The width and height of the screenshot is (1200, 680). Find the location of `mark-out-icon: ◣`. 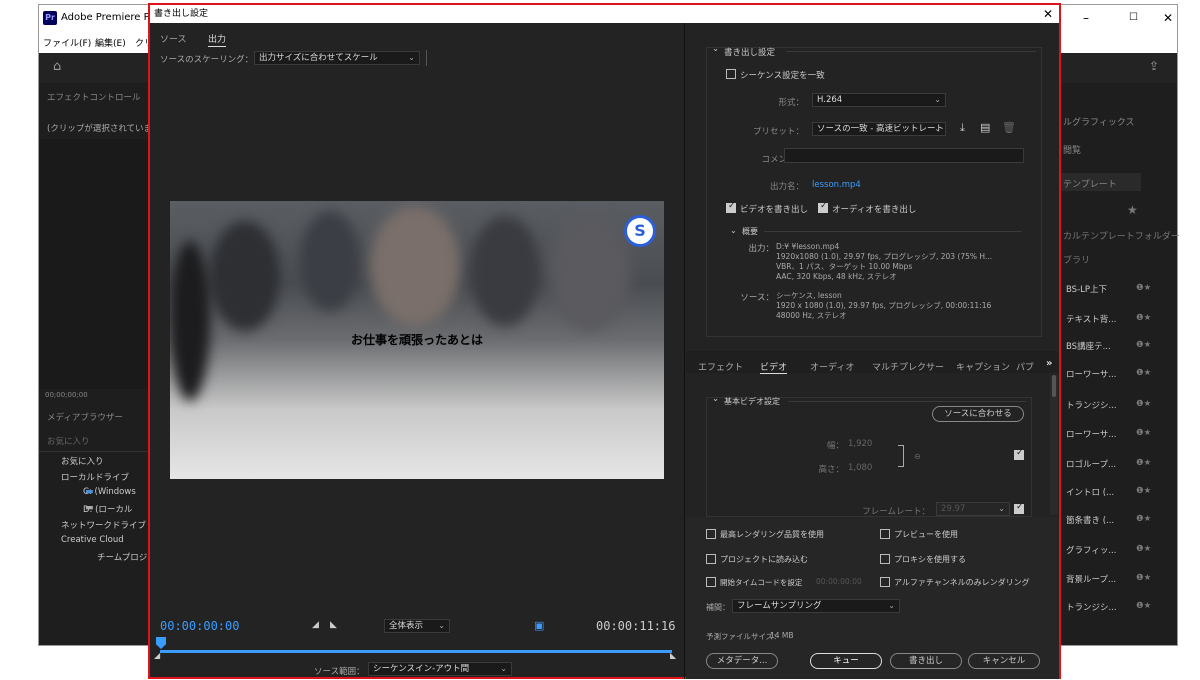

mark-out-icon: ◣ is located at coordinates (333, 625).